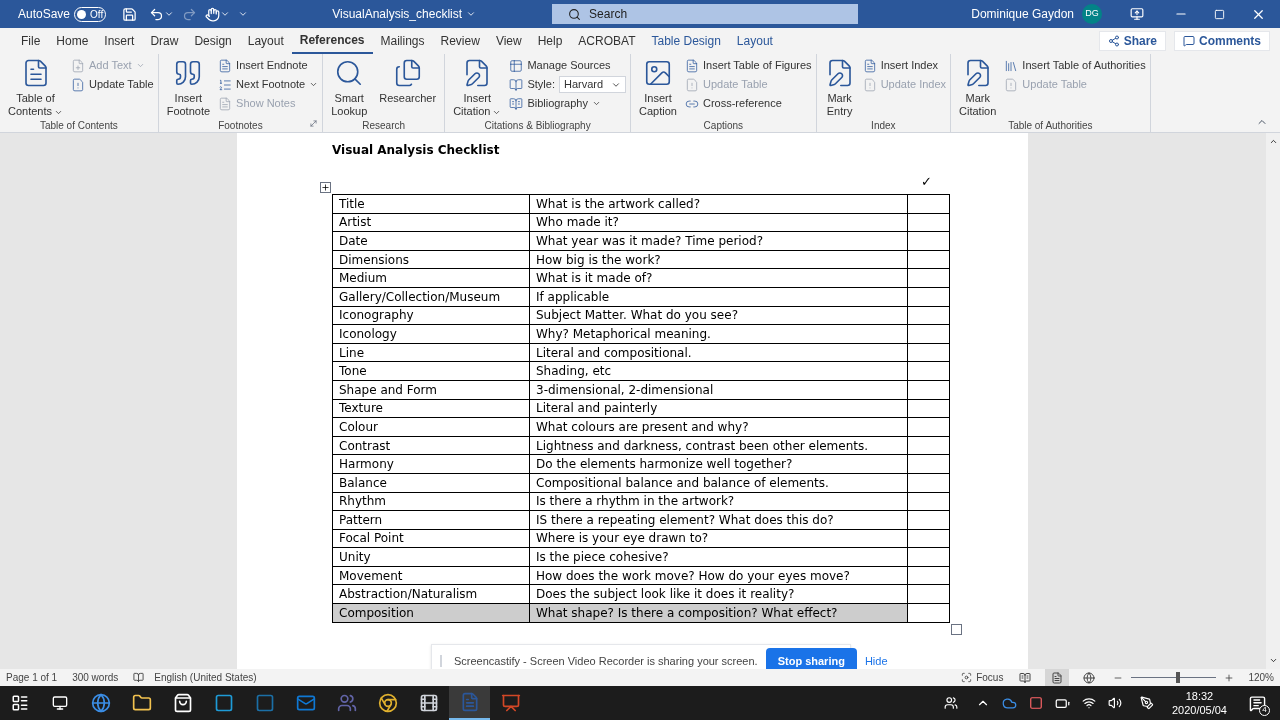  What do you see at coordinates (718, 538) in the screenshot?
I see `table-cell: Where is your eye drawn to?` at bounding box center [718, 538].